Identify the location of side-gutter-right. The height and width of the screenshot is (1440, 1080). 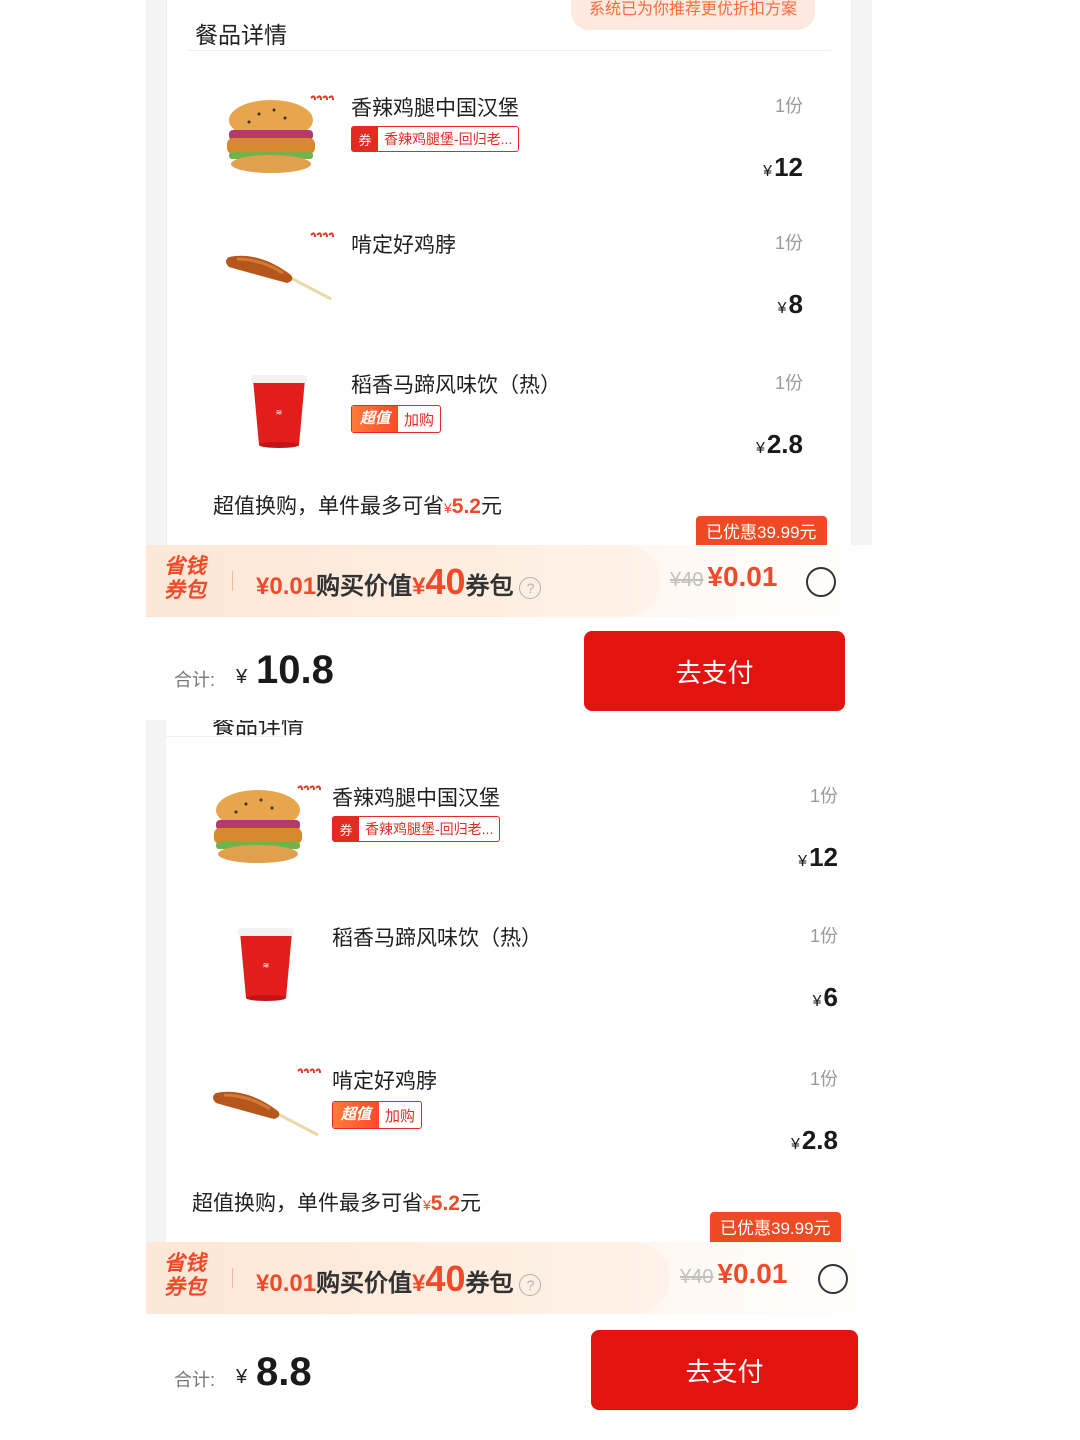
(862, 272).